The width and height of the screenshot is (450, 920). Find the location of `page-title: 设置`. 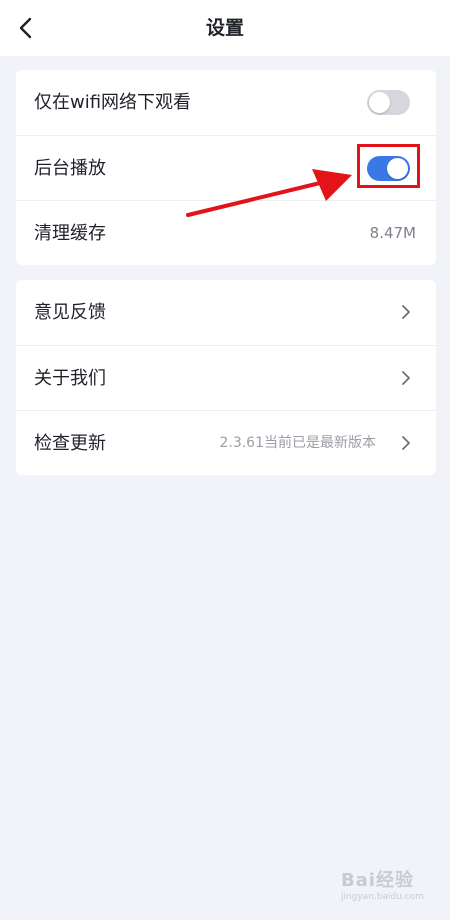

page-title: 设置 is located at coordinates (224, 28).